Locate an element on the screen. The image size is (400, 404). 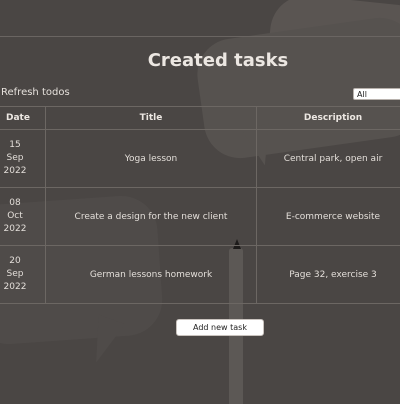
task-date-day: 08 is located at coordinates (15, 203).